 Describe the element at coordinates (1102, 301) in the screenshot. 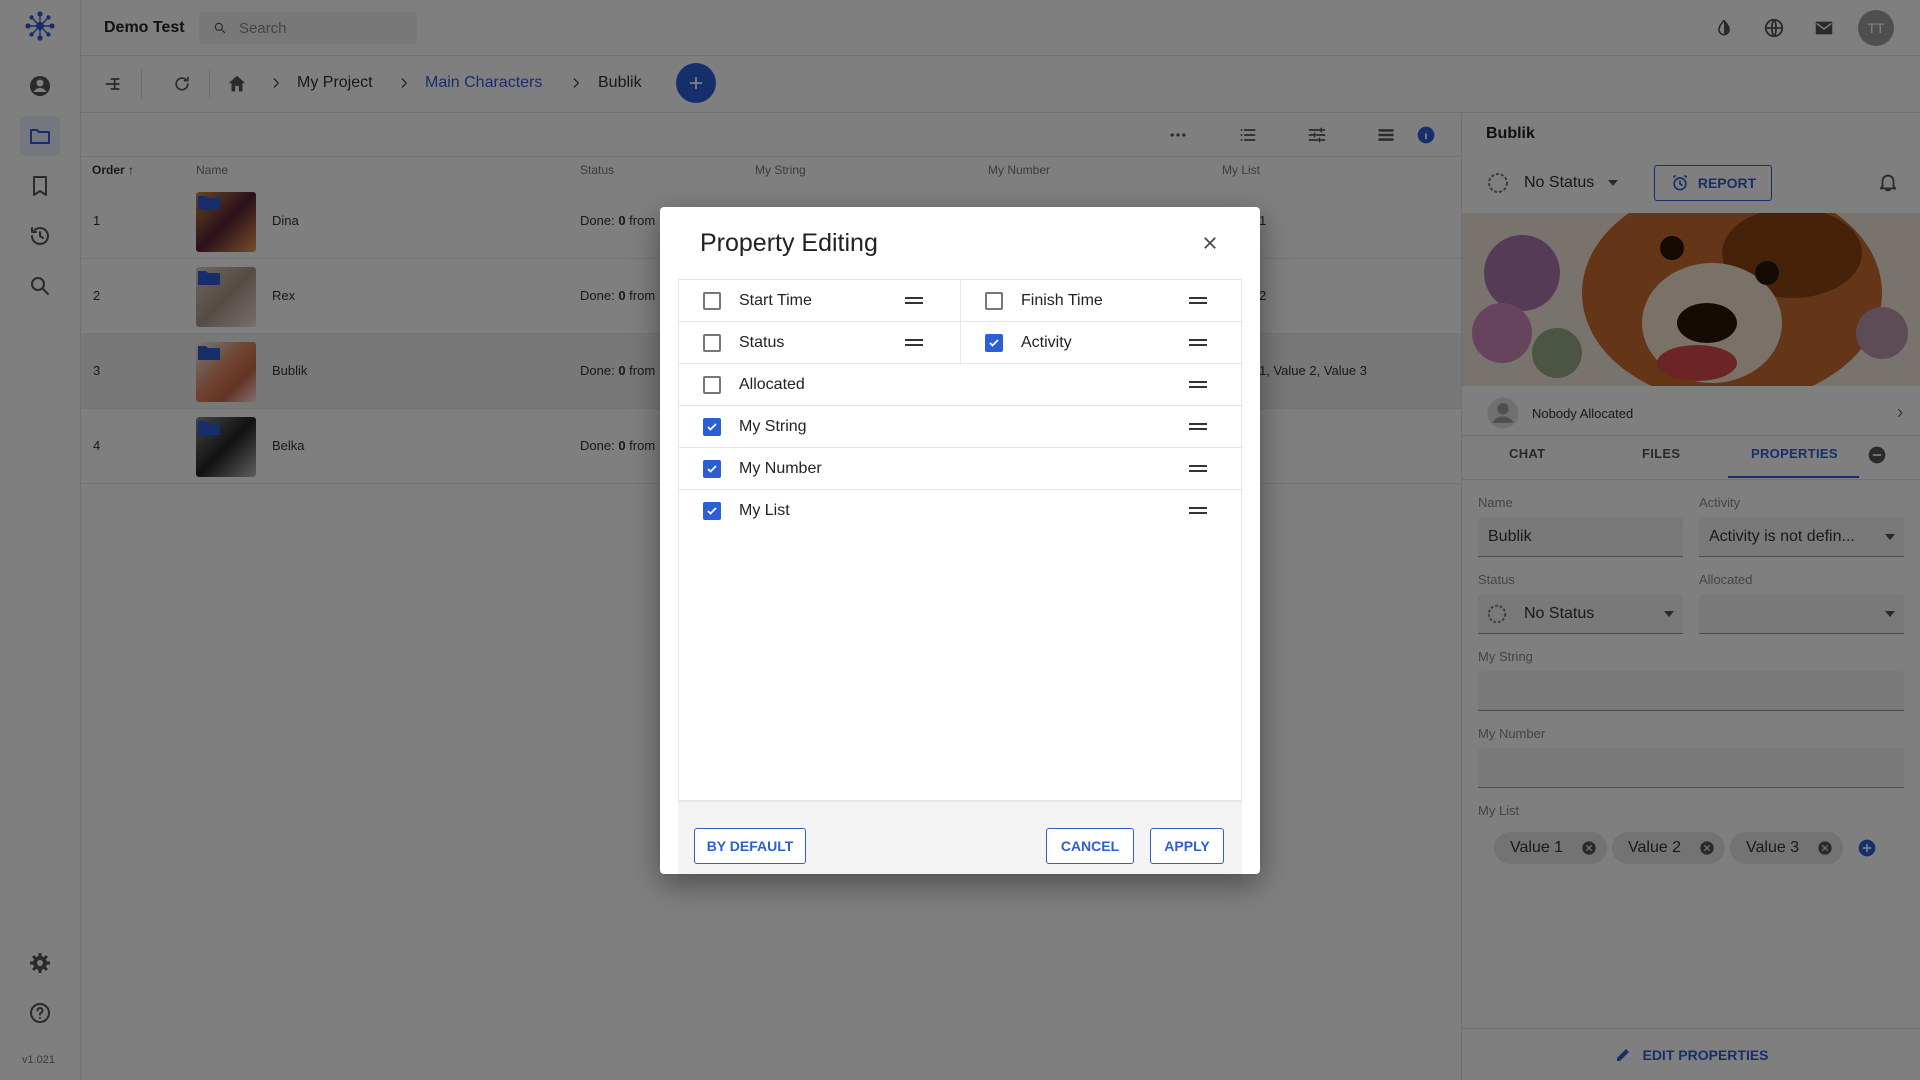

I see `property-item-finish-time: Finish Time` at that location.